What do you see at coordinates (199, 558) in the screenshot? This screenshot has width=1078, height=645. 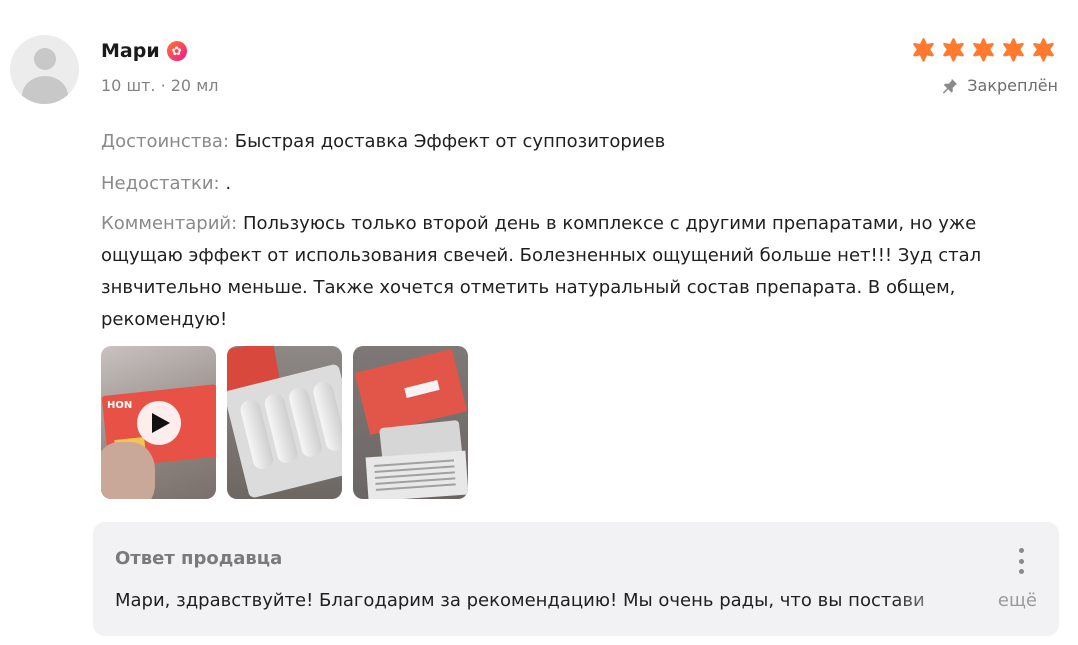 I see `seller-reply-title: Ответ продавца` at bounding box center [199, 558].